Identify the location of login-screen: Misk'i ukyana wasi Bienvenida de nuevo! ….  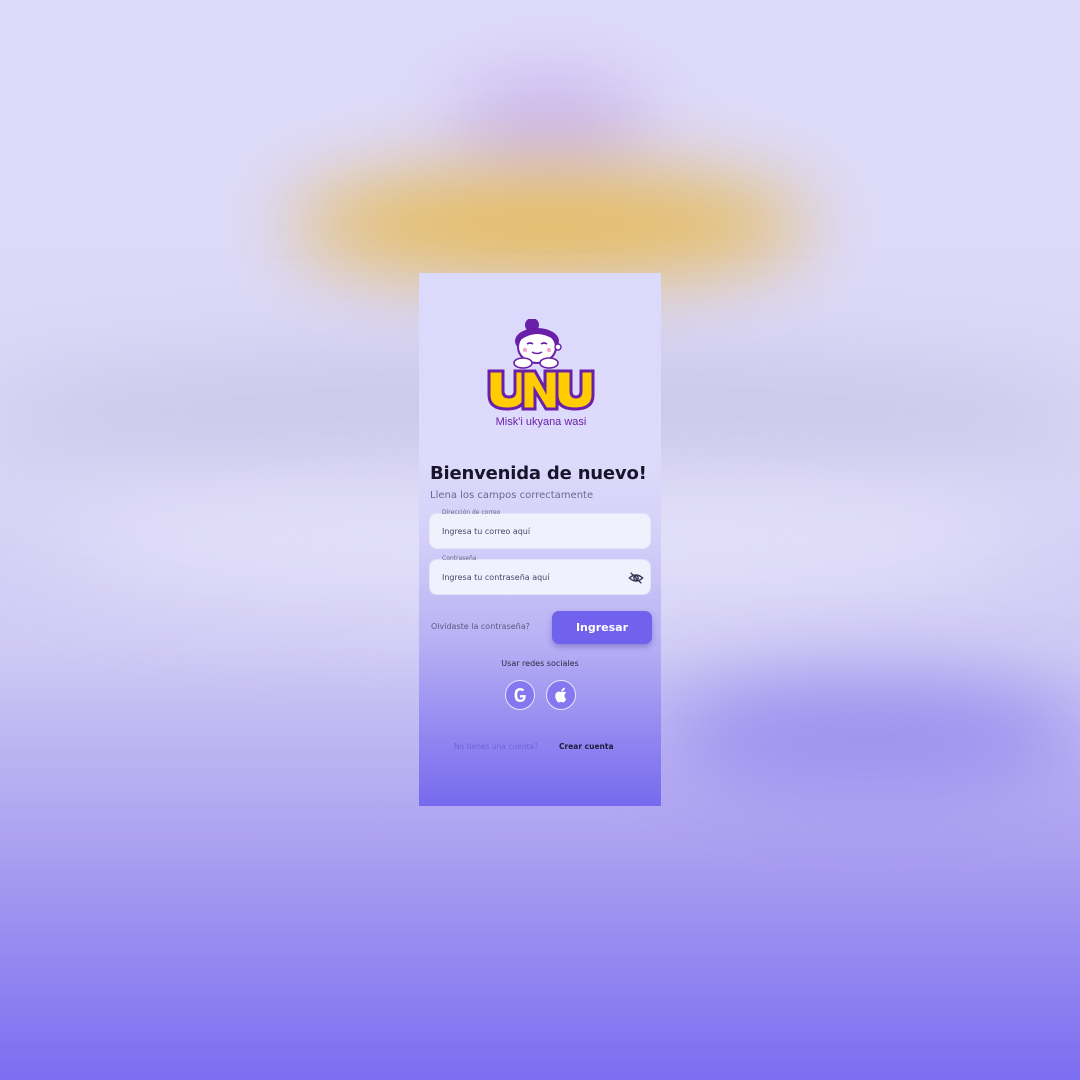
(540, 539).